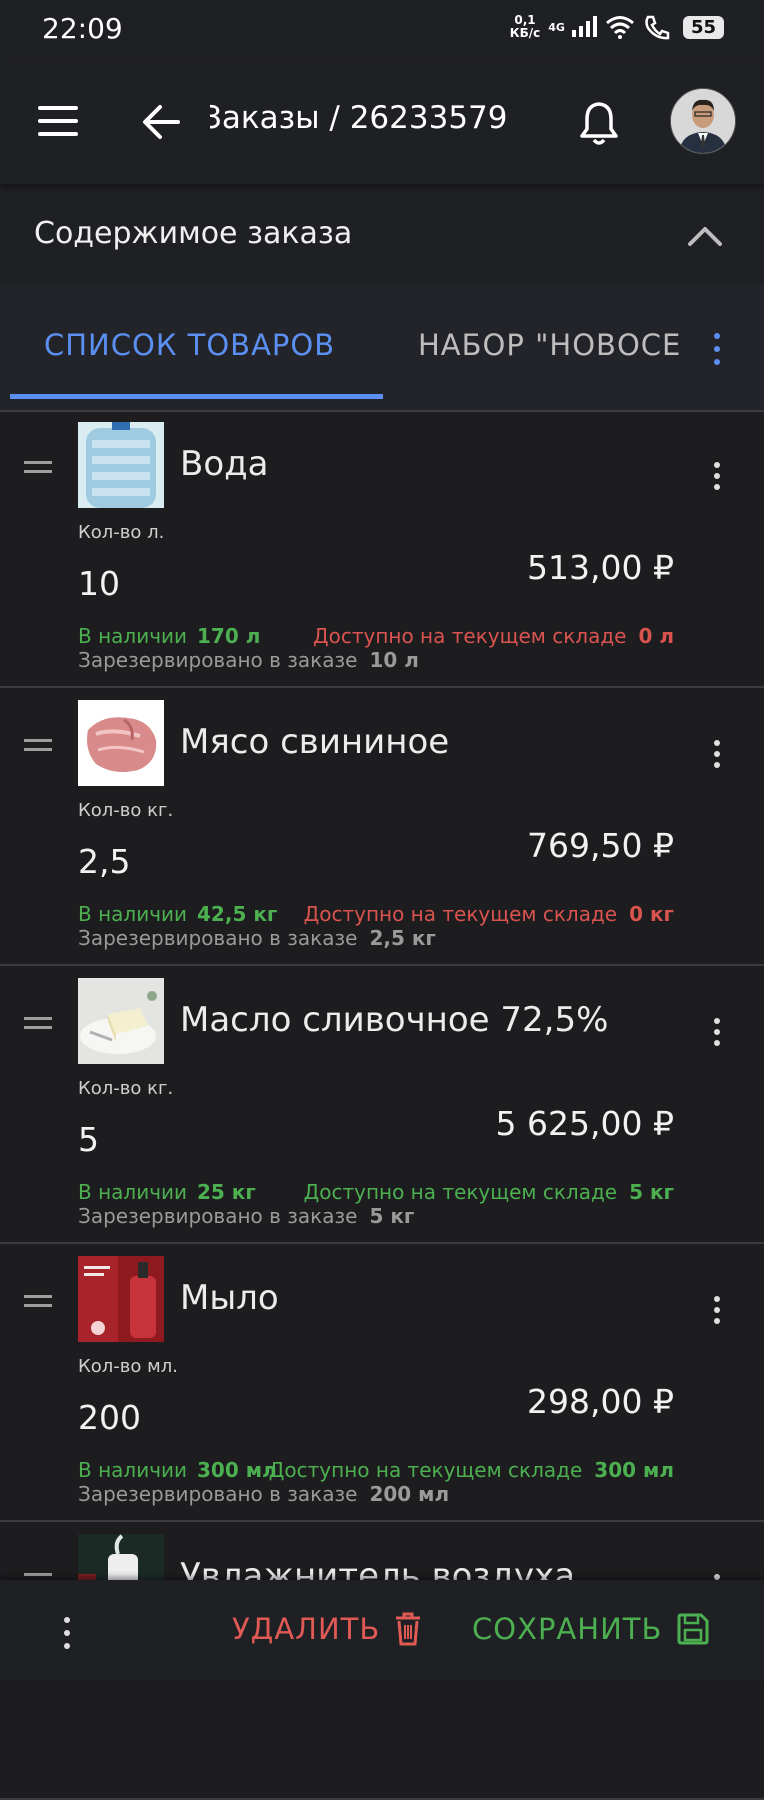 Image resolution: width=764 pixels, height=1800 pixels. What do you see at coordinates (556, 27) in the screenshot?
I see `network-type: 4G` at bounding box center [556, 27].